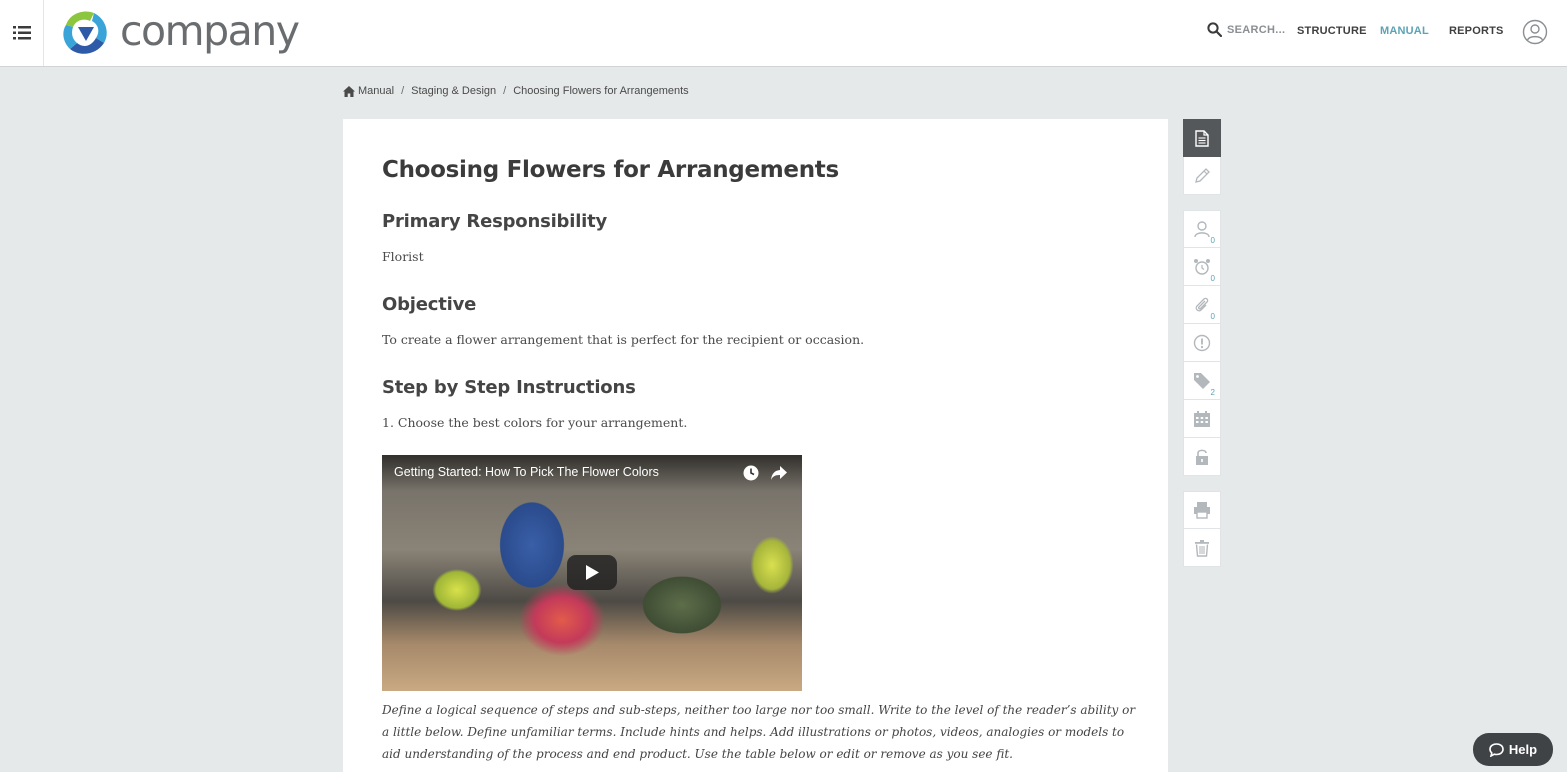  I want to click on edit-button, so click(1202, 176).